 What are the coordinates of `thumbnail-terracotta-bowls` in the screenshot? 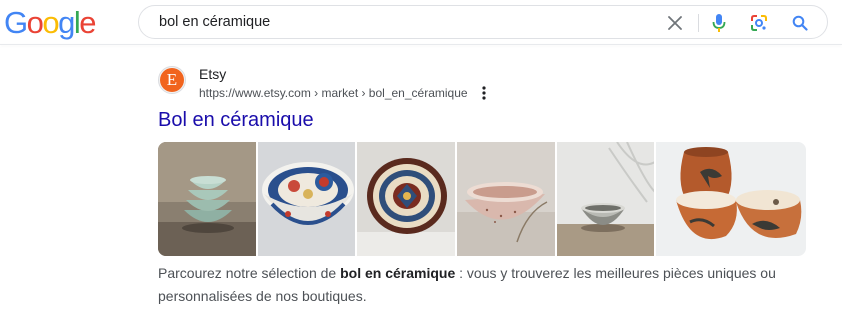 It's located at (731, 199).